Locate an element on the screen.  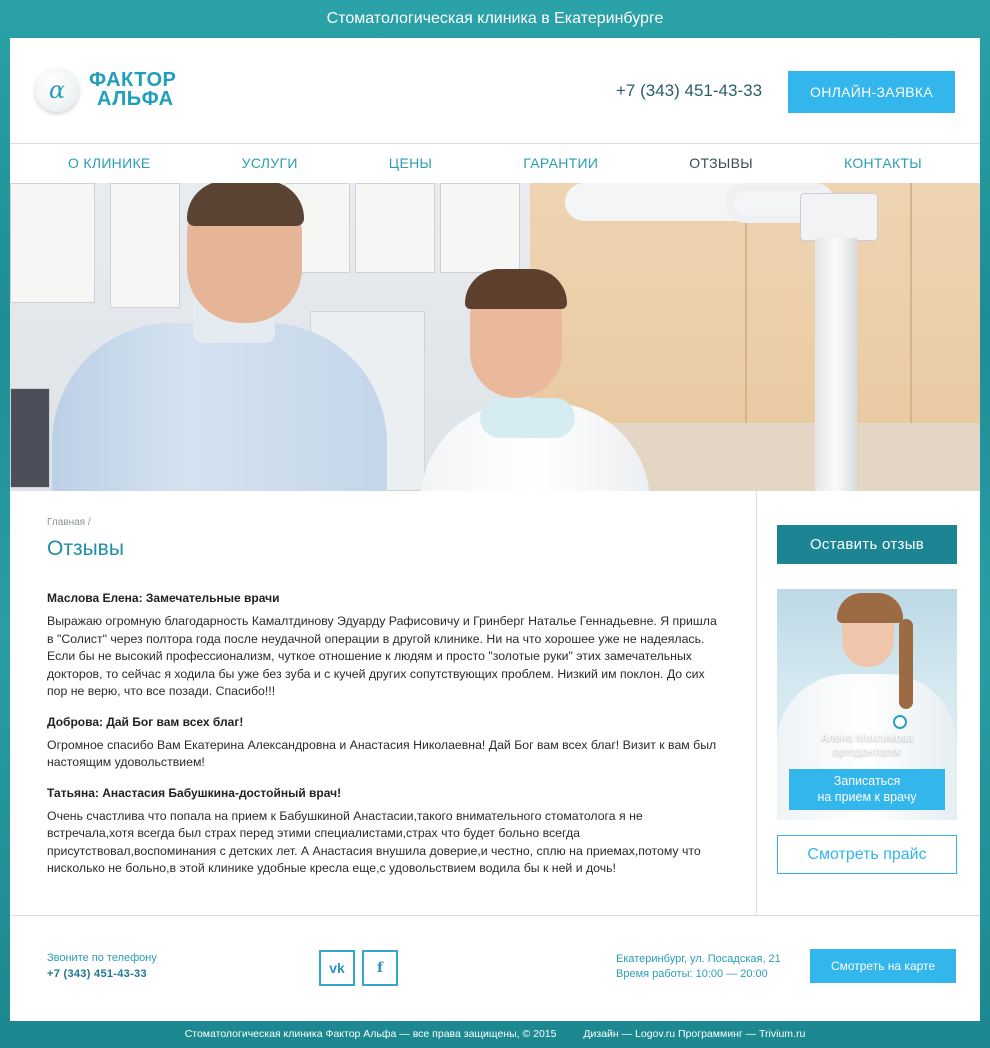
doctor-photo-hair is located at coordinates (870, 608).